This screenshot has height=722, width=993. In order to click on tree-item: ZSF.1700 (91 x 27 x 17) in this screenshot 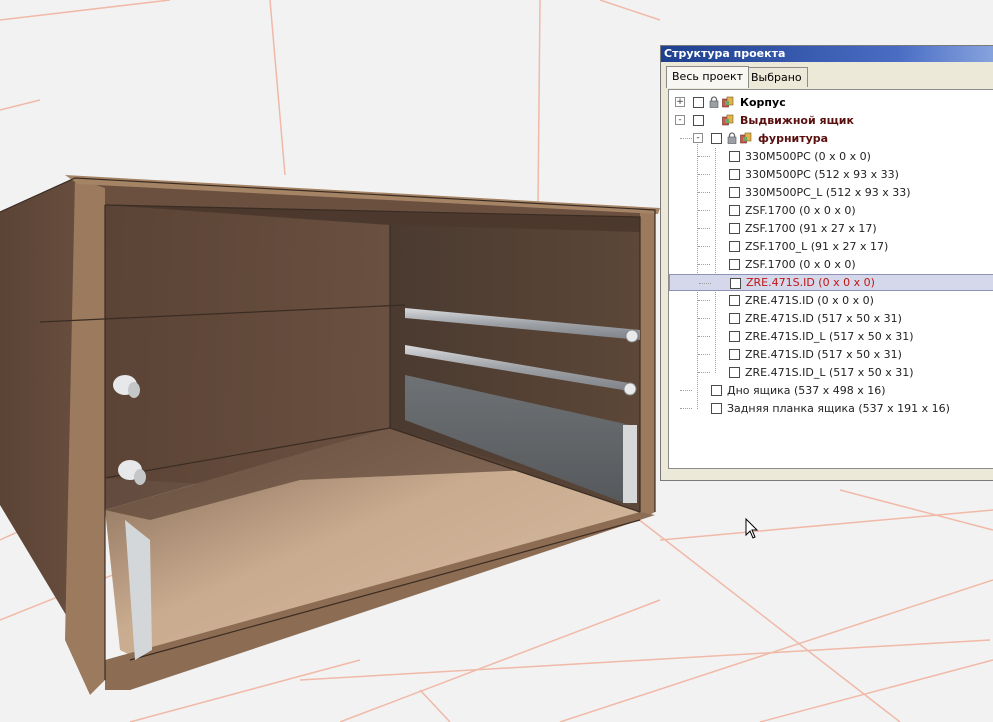, I will do `click(831, 228)`.